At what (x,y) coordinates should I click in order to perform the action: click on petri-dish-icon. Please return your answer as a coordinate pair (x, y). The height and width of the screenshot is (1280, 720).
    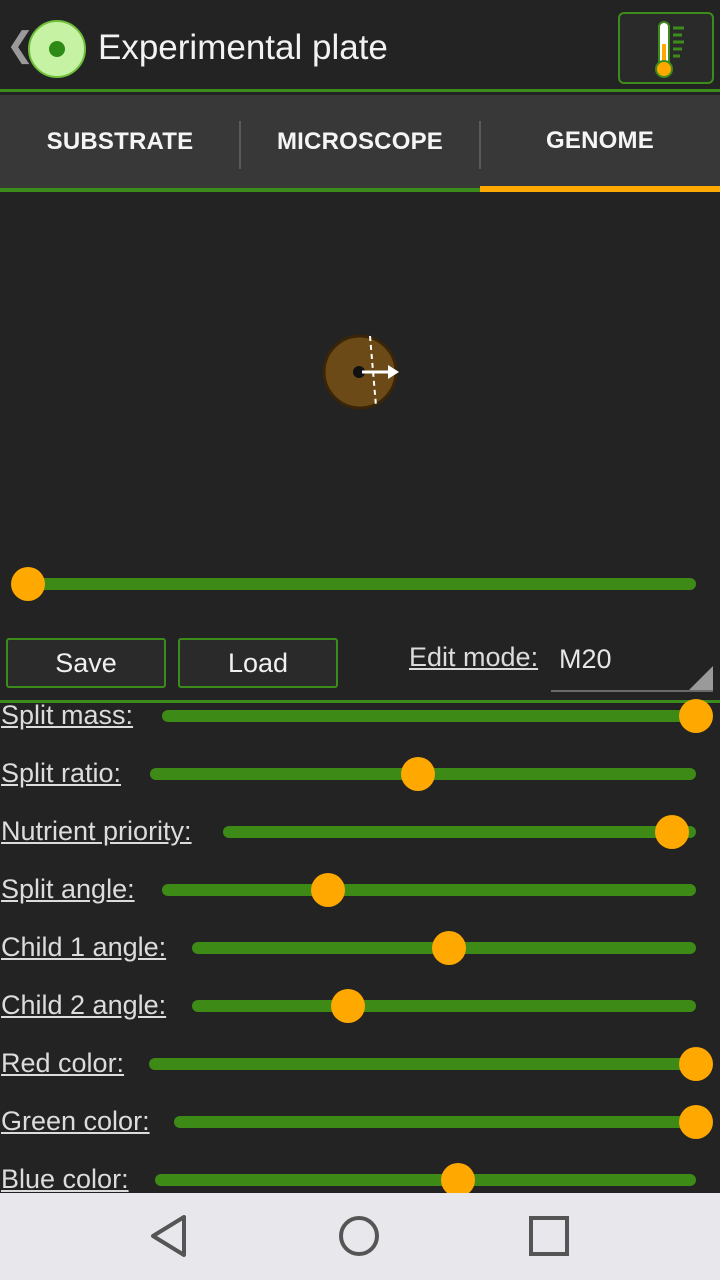
    Looking at the image, I should click on (57, 49).